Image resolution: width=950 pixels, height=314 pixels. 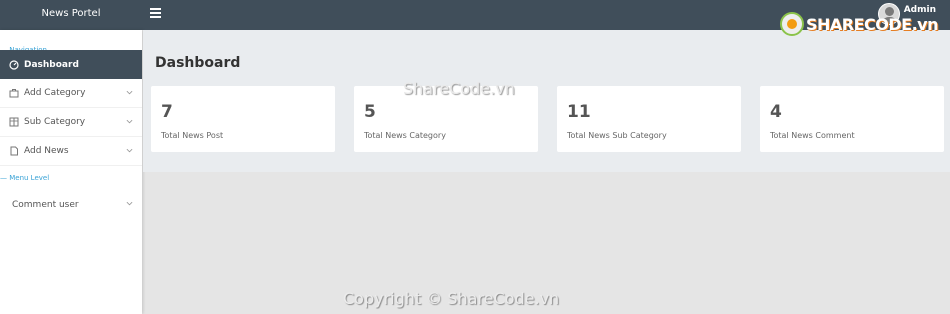 I want to click on section-label-menu-level: Menu Level, so click(x=71, y=178).